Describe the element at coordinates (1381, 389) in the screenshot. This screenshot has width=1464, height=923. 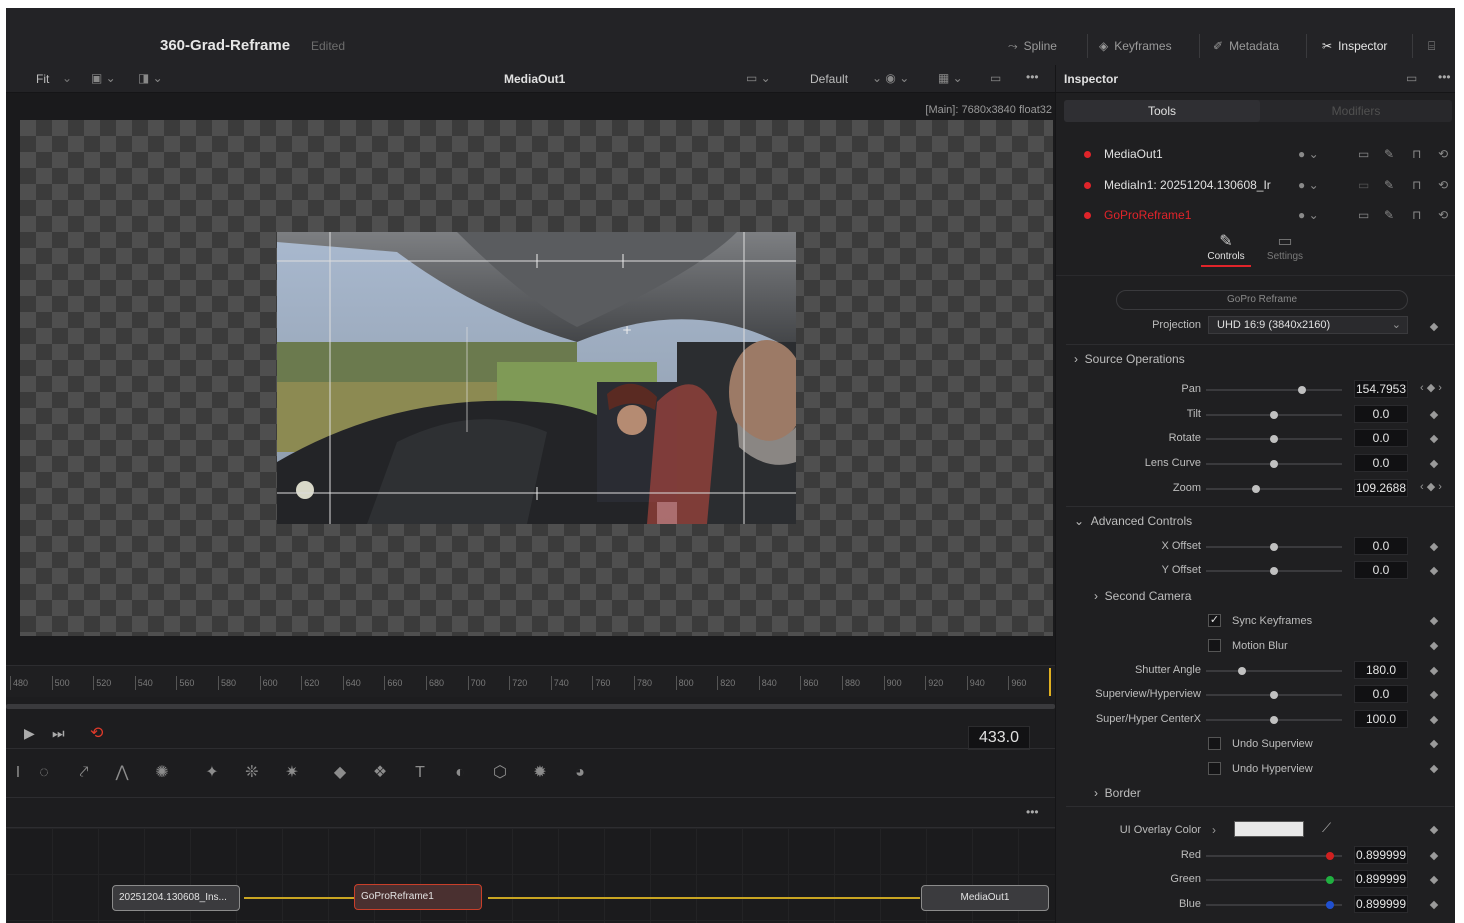
I see `pan-input: 154.7953` at that location.